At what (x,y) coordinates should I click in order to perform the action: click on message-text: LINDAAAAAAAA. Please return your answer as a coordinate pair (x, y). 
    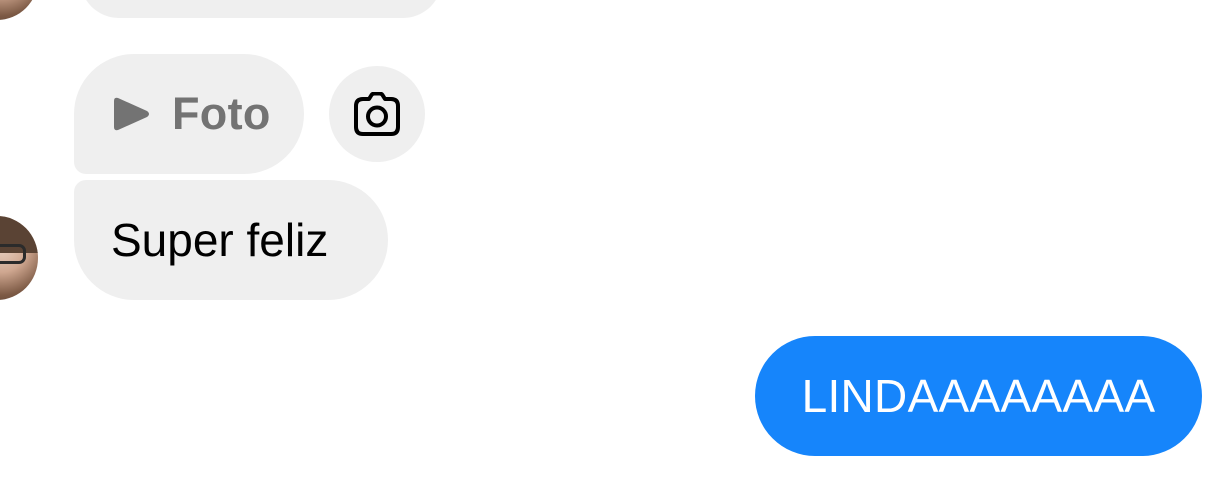
    Looking at the image, I should click on (978, 396).